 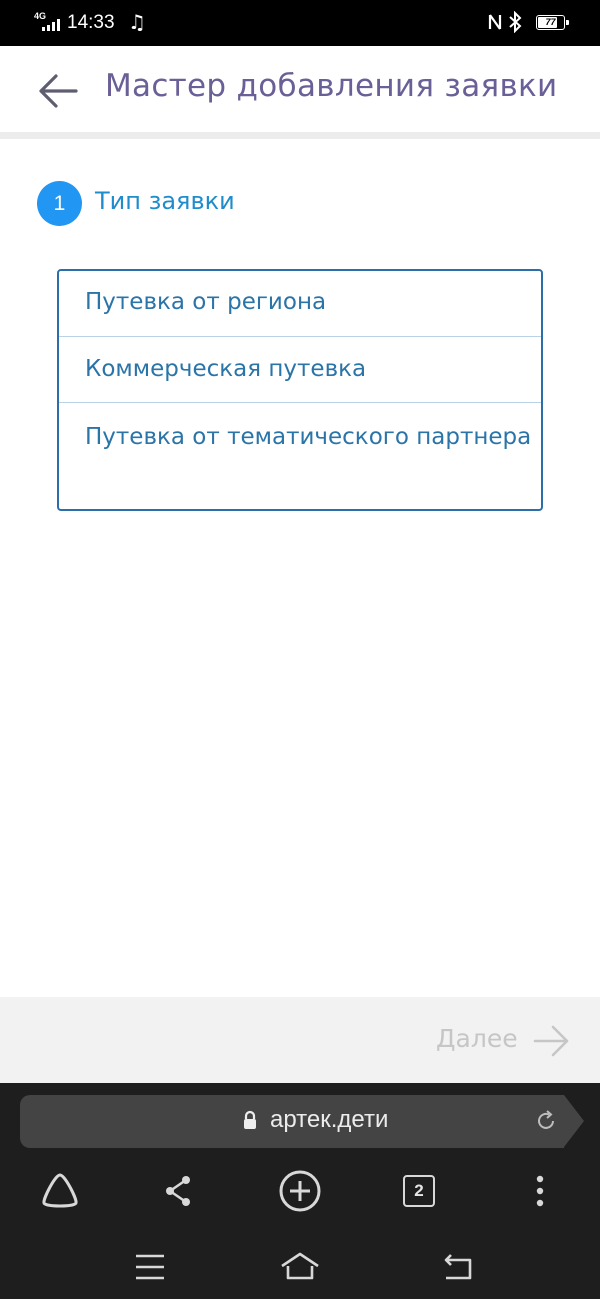 I want to click on address-bar-tip, so click(x=574, y=1121).